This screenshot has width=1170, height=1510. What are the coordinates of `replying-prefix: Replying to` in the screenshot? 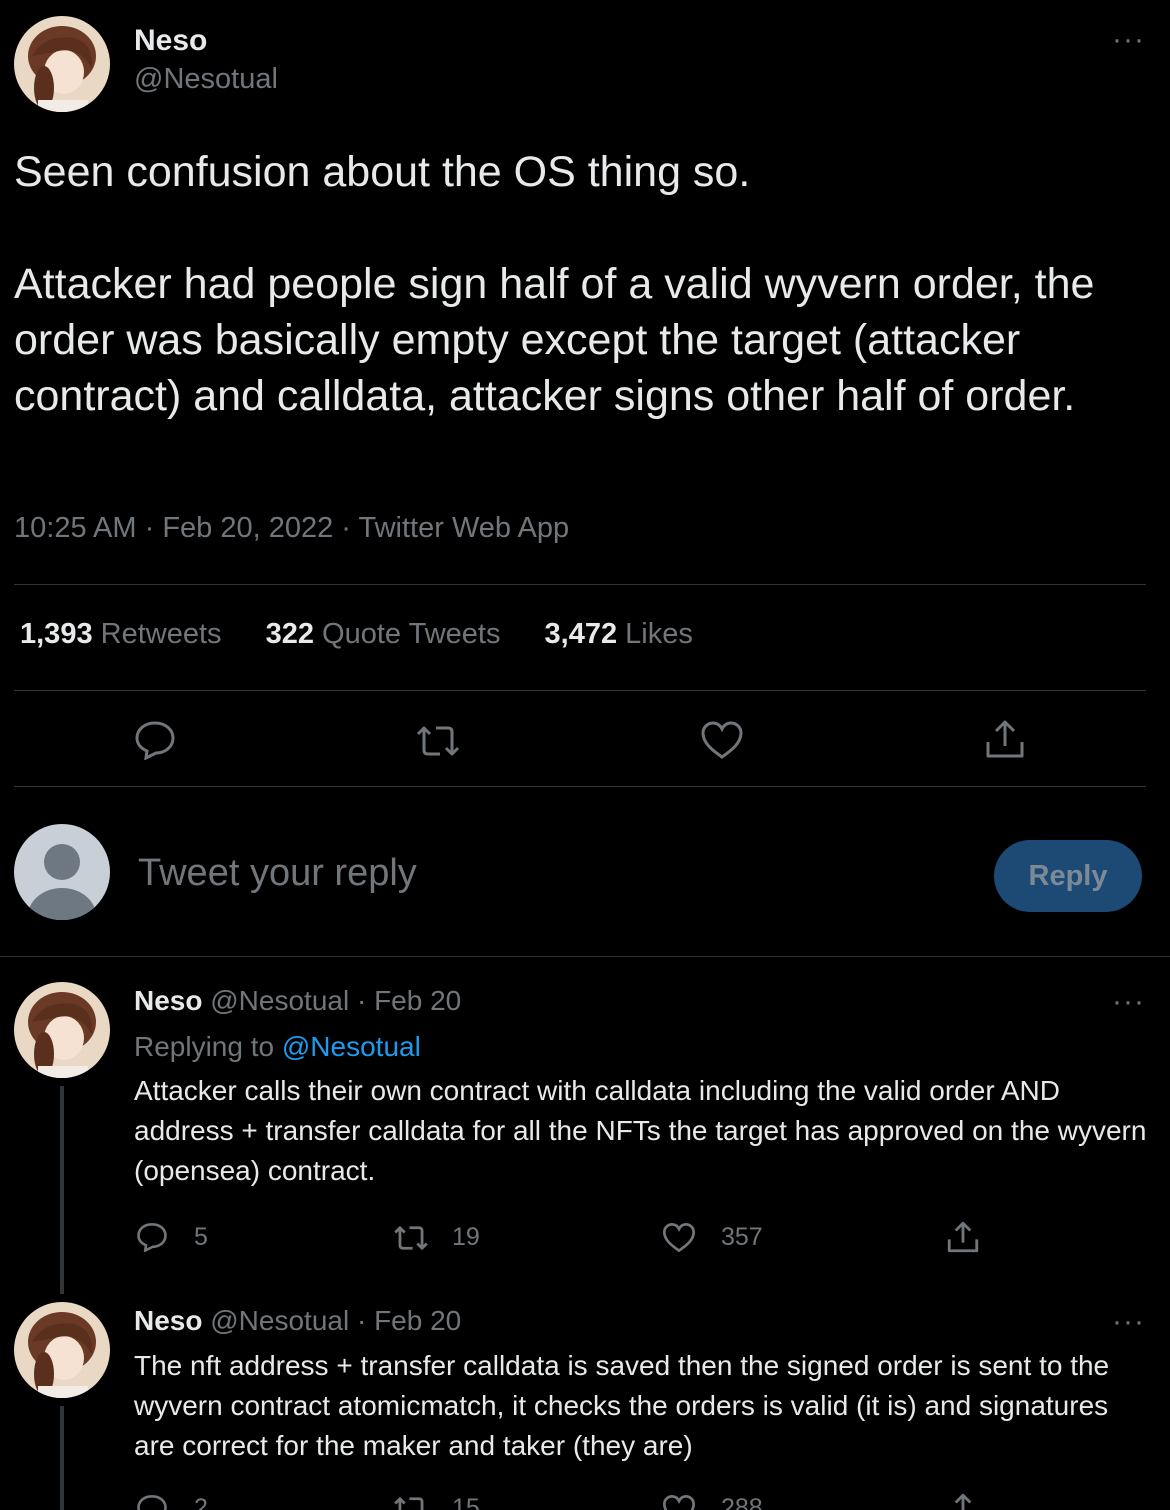 It's located at (204, 1046).